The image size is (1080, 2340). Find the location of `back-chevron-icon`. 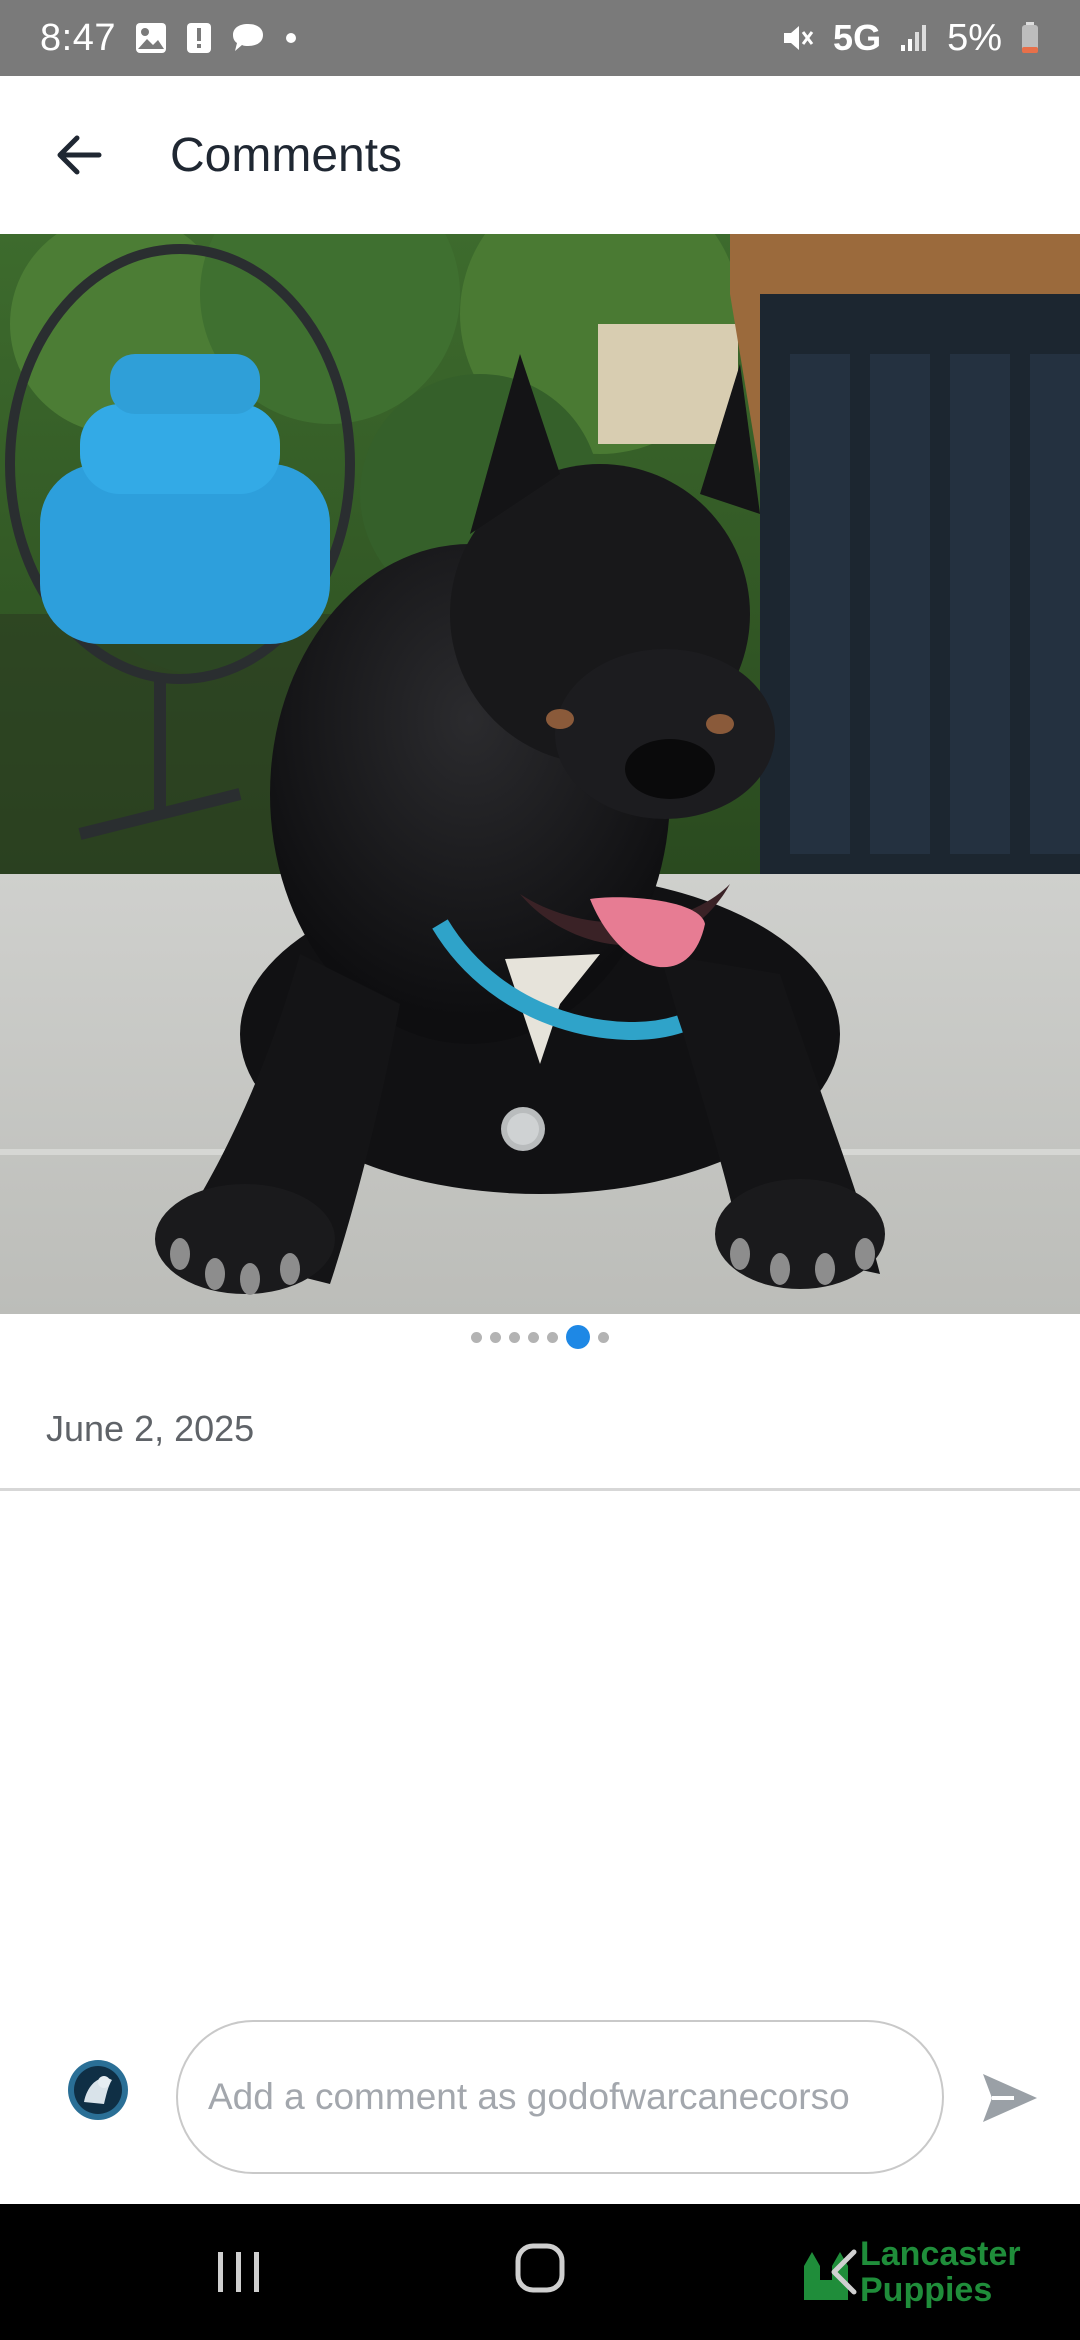

back-chevron-icon is located at coordinates (844, 2272).